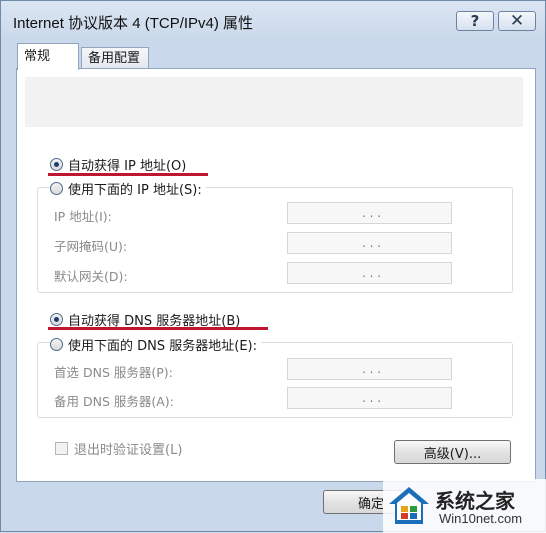 This screenshot has width=546, height=533. Describe the element at coordinates (369, 213) in the screenshot. I see `ip-address-field: . . .` at that location.